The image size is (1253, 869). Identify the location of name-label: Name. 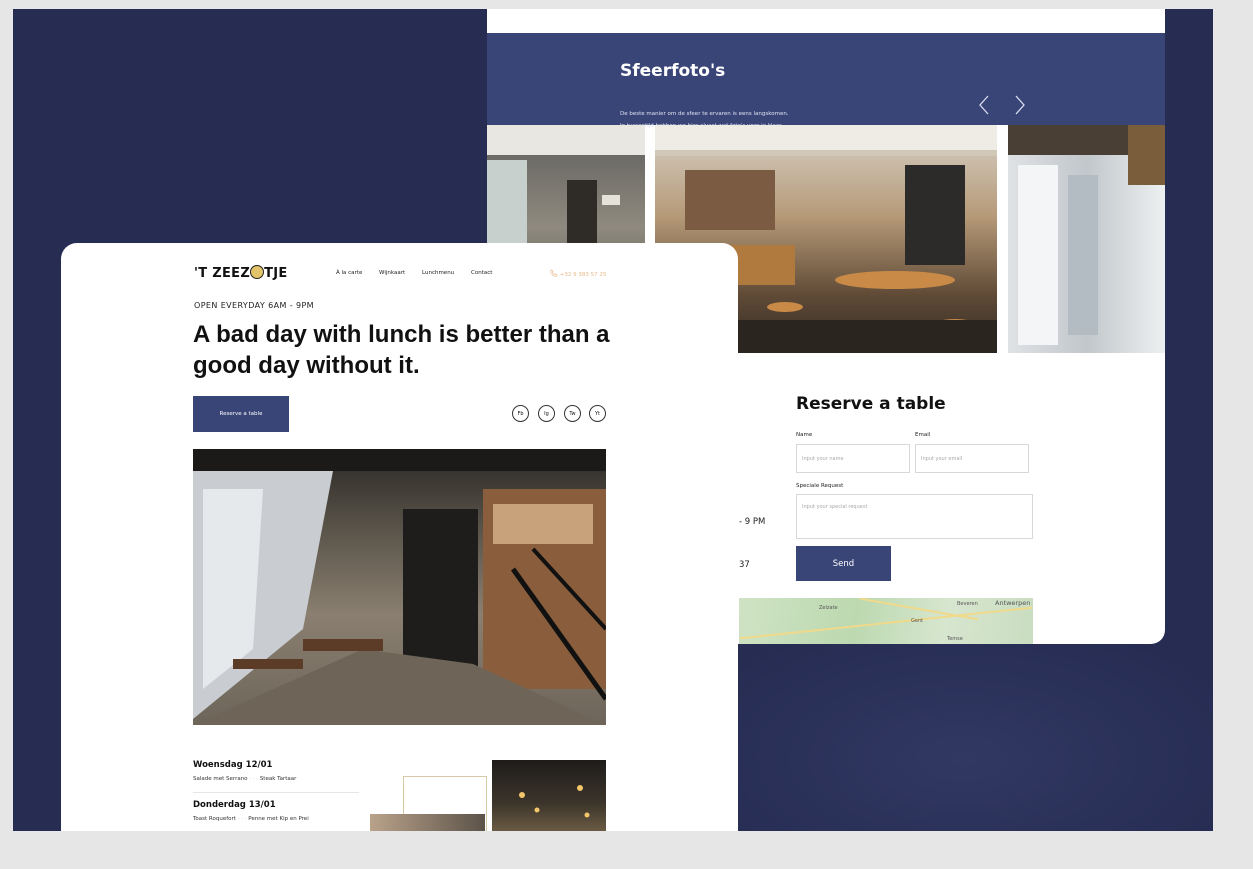
(804, 435).